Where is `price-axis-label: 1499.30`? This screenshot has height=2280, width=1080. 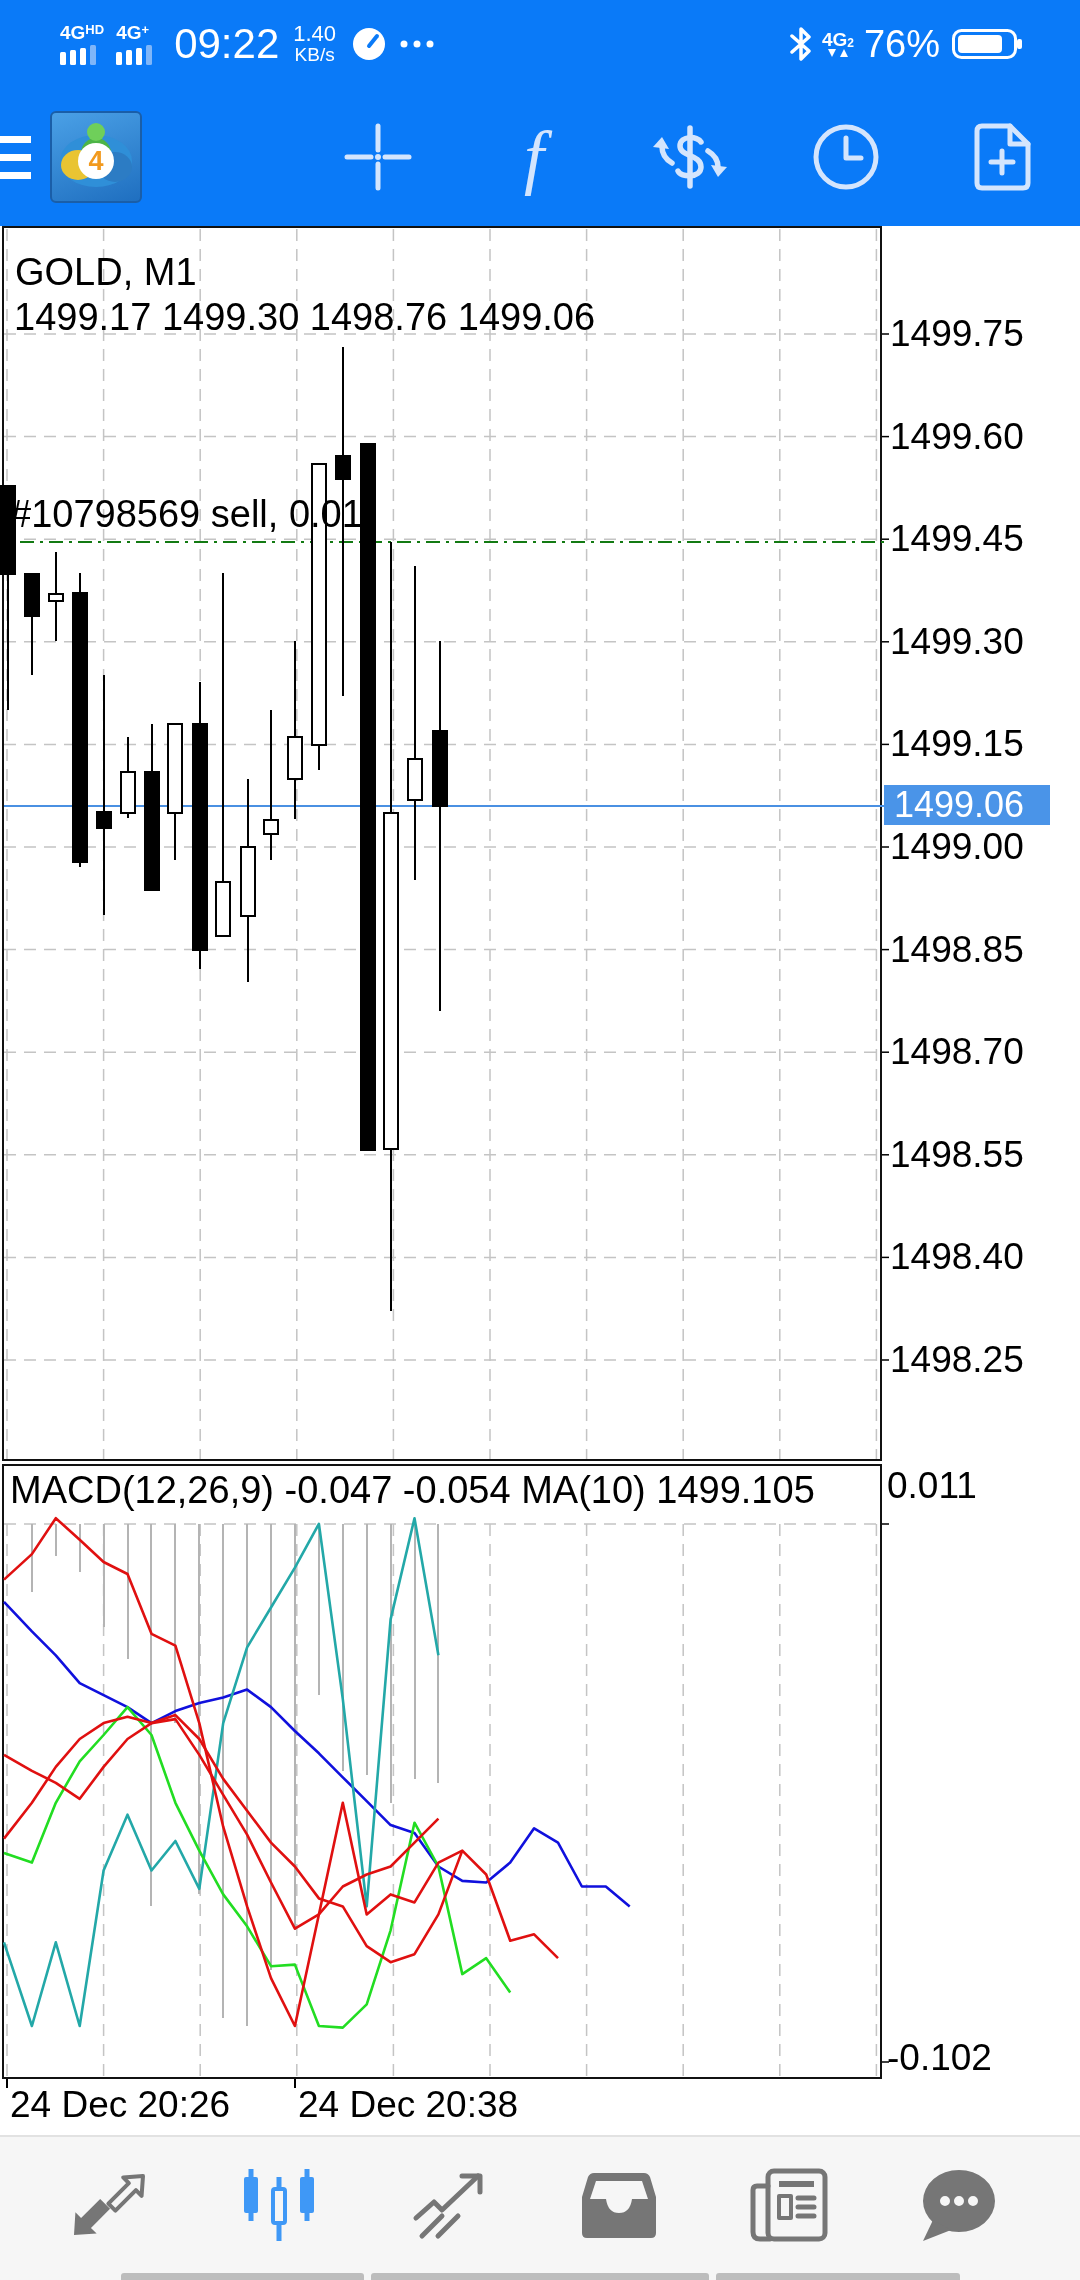
price-axis-label: 1499.30 is located at coordinates (957, 641).